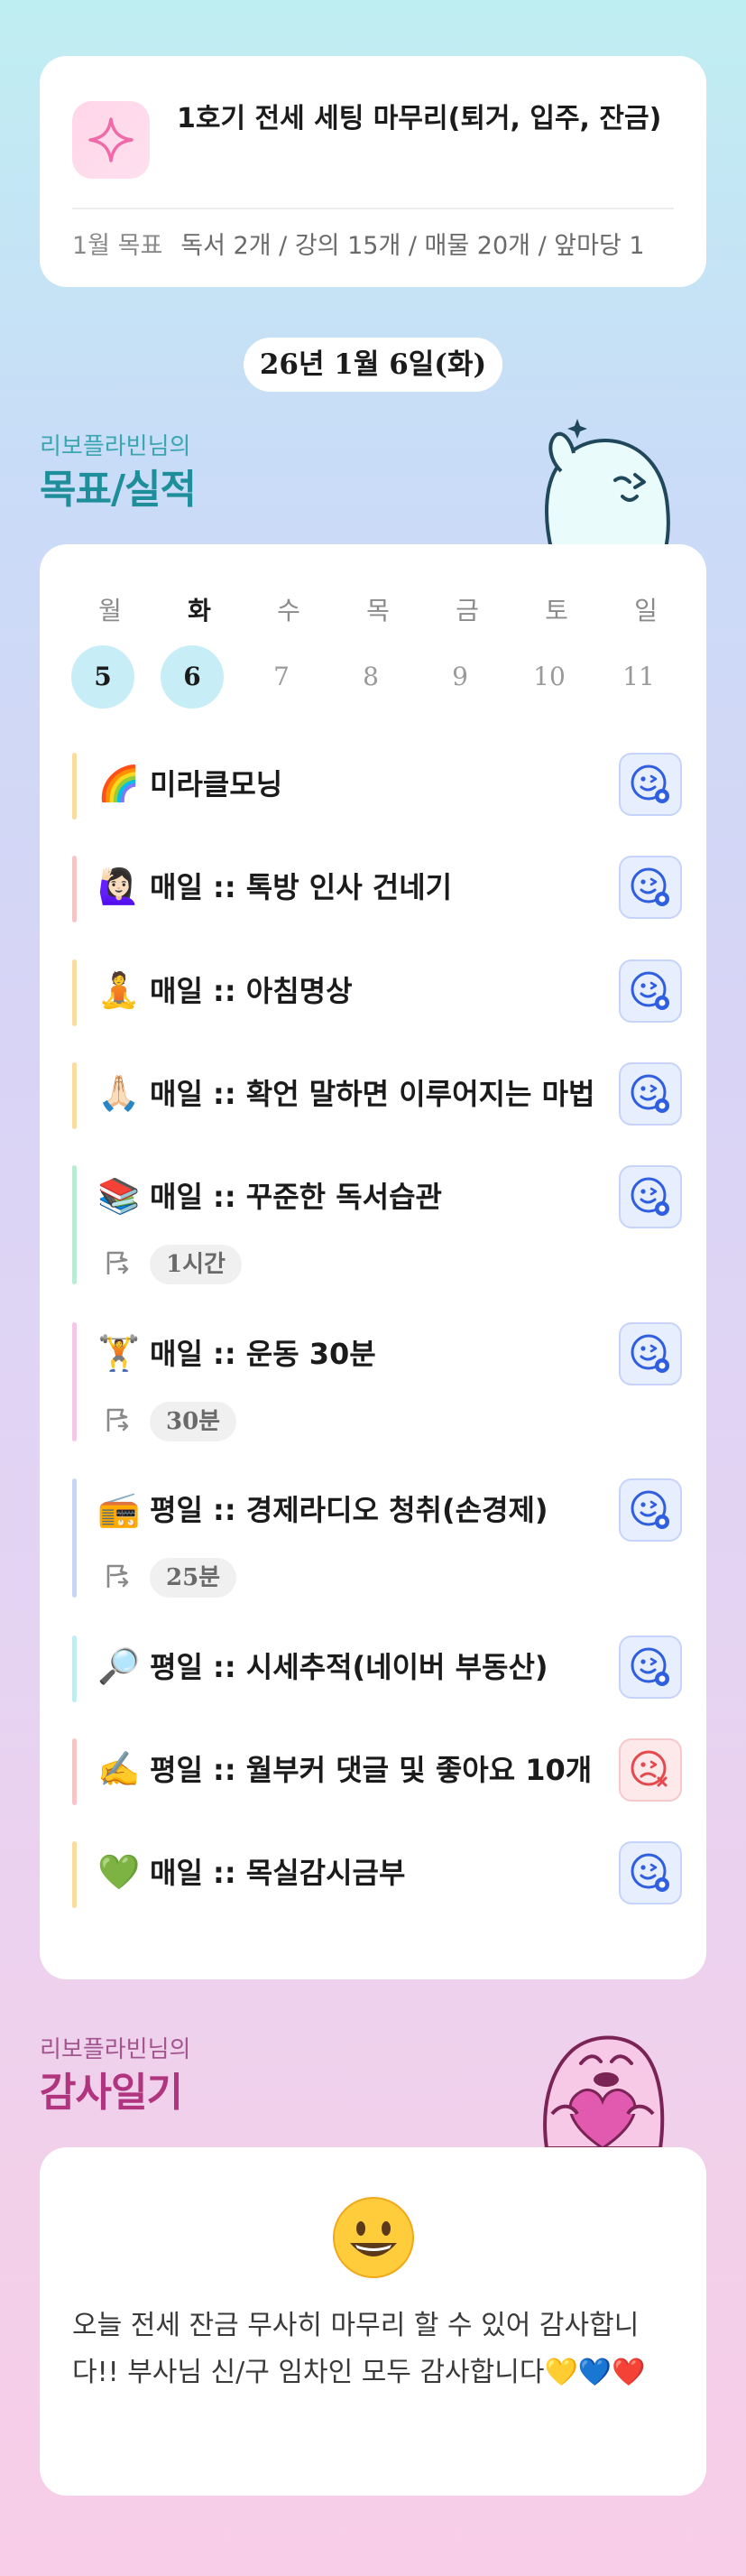 The width and height of the screenshot is (746, 2576). Describe the element at coordinates (102, 677) in the screenshot. I see `date-chip: 5` at that location.